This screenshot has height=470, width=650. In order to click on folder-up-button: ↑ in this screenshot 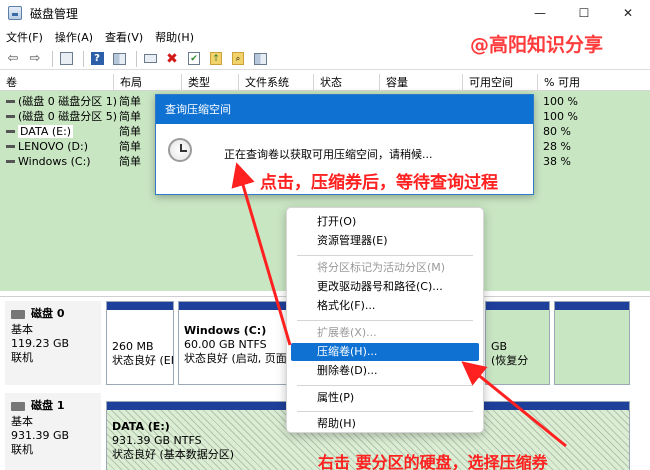, I will do `click(216, 59)`.